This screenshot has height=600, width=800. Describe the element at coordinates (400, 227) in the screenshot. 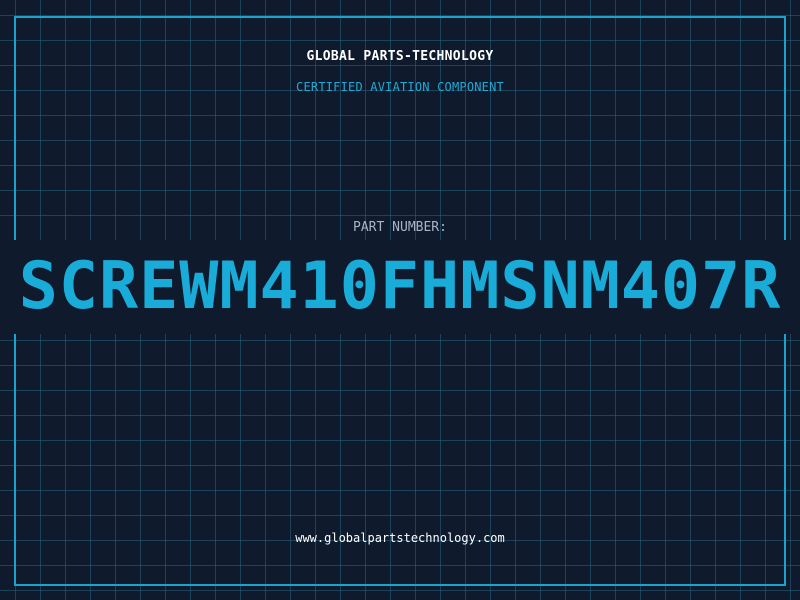

I see `part-number-label: PART NUMBER:` at that location.